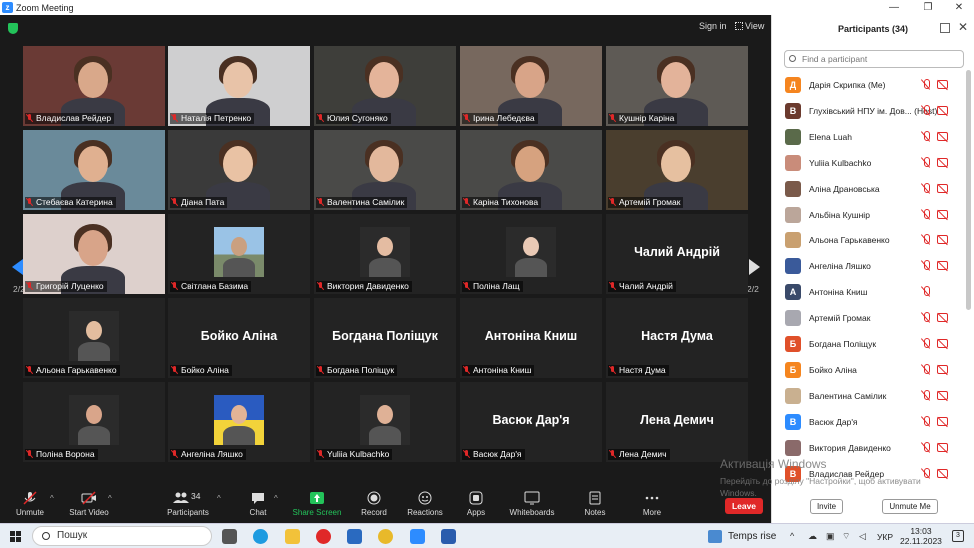  I want to click on video-tile: Лена Демич Лена Демич, so click(677, 422).